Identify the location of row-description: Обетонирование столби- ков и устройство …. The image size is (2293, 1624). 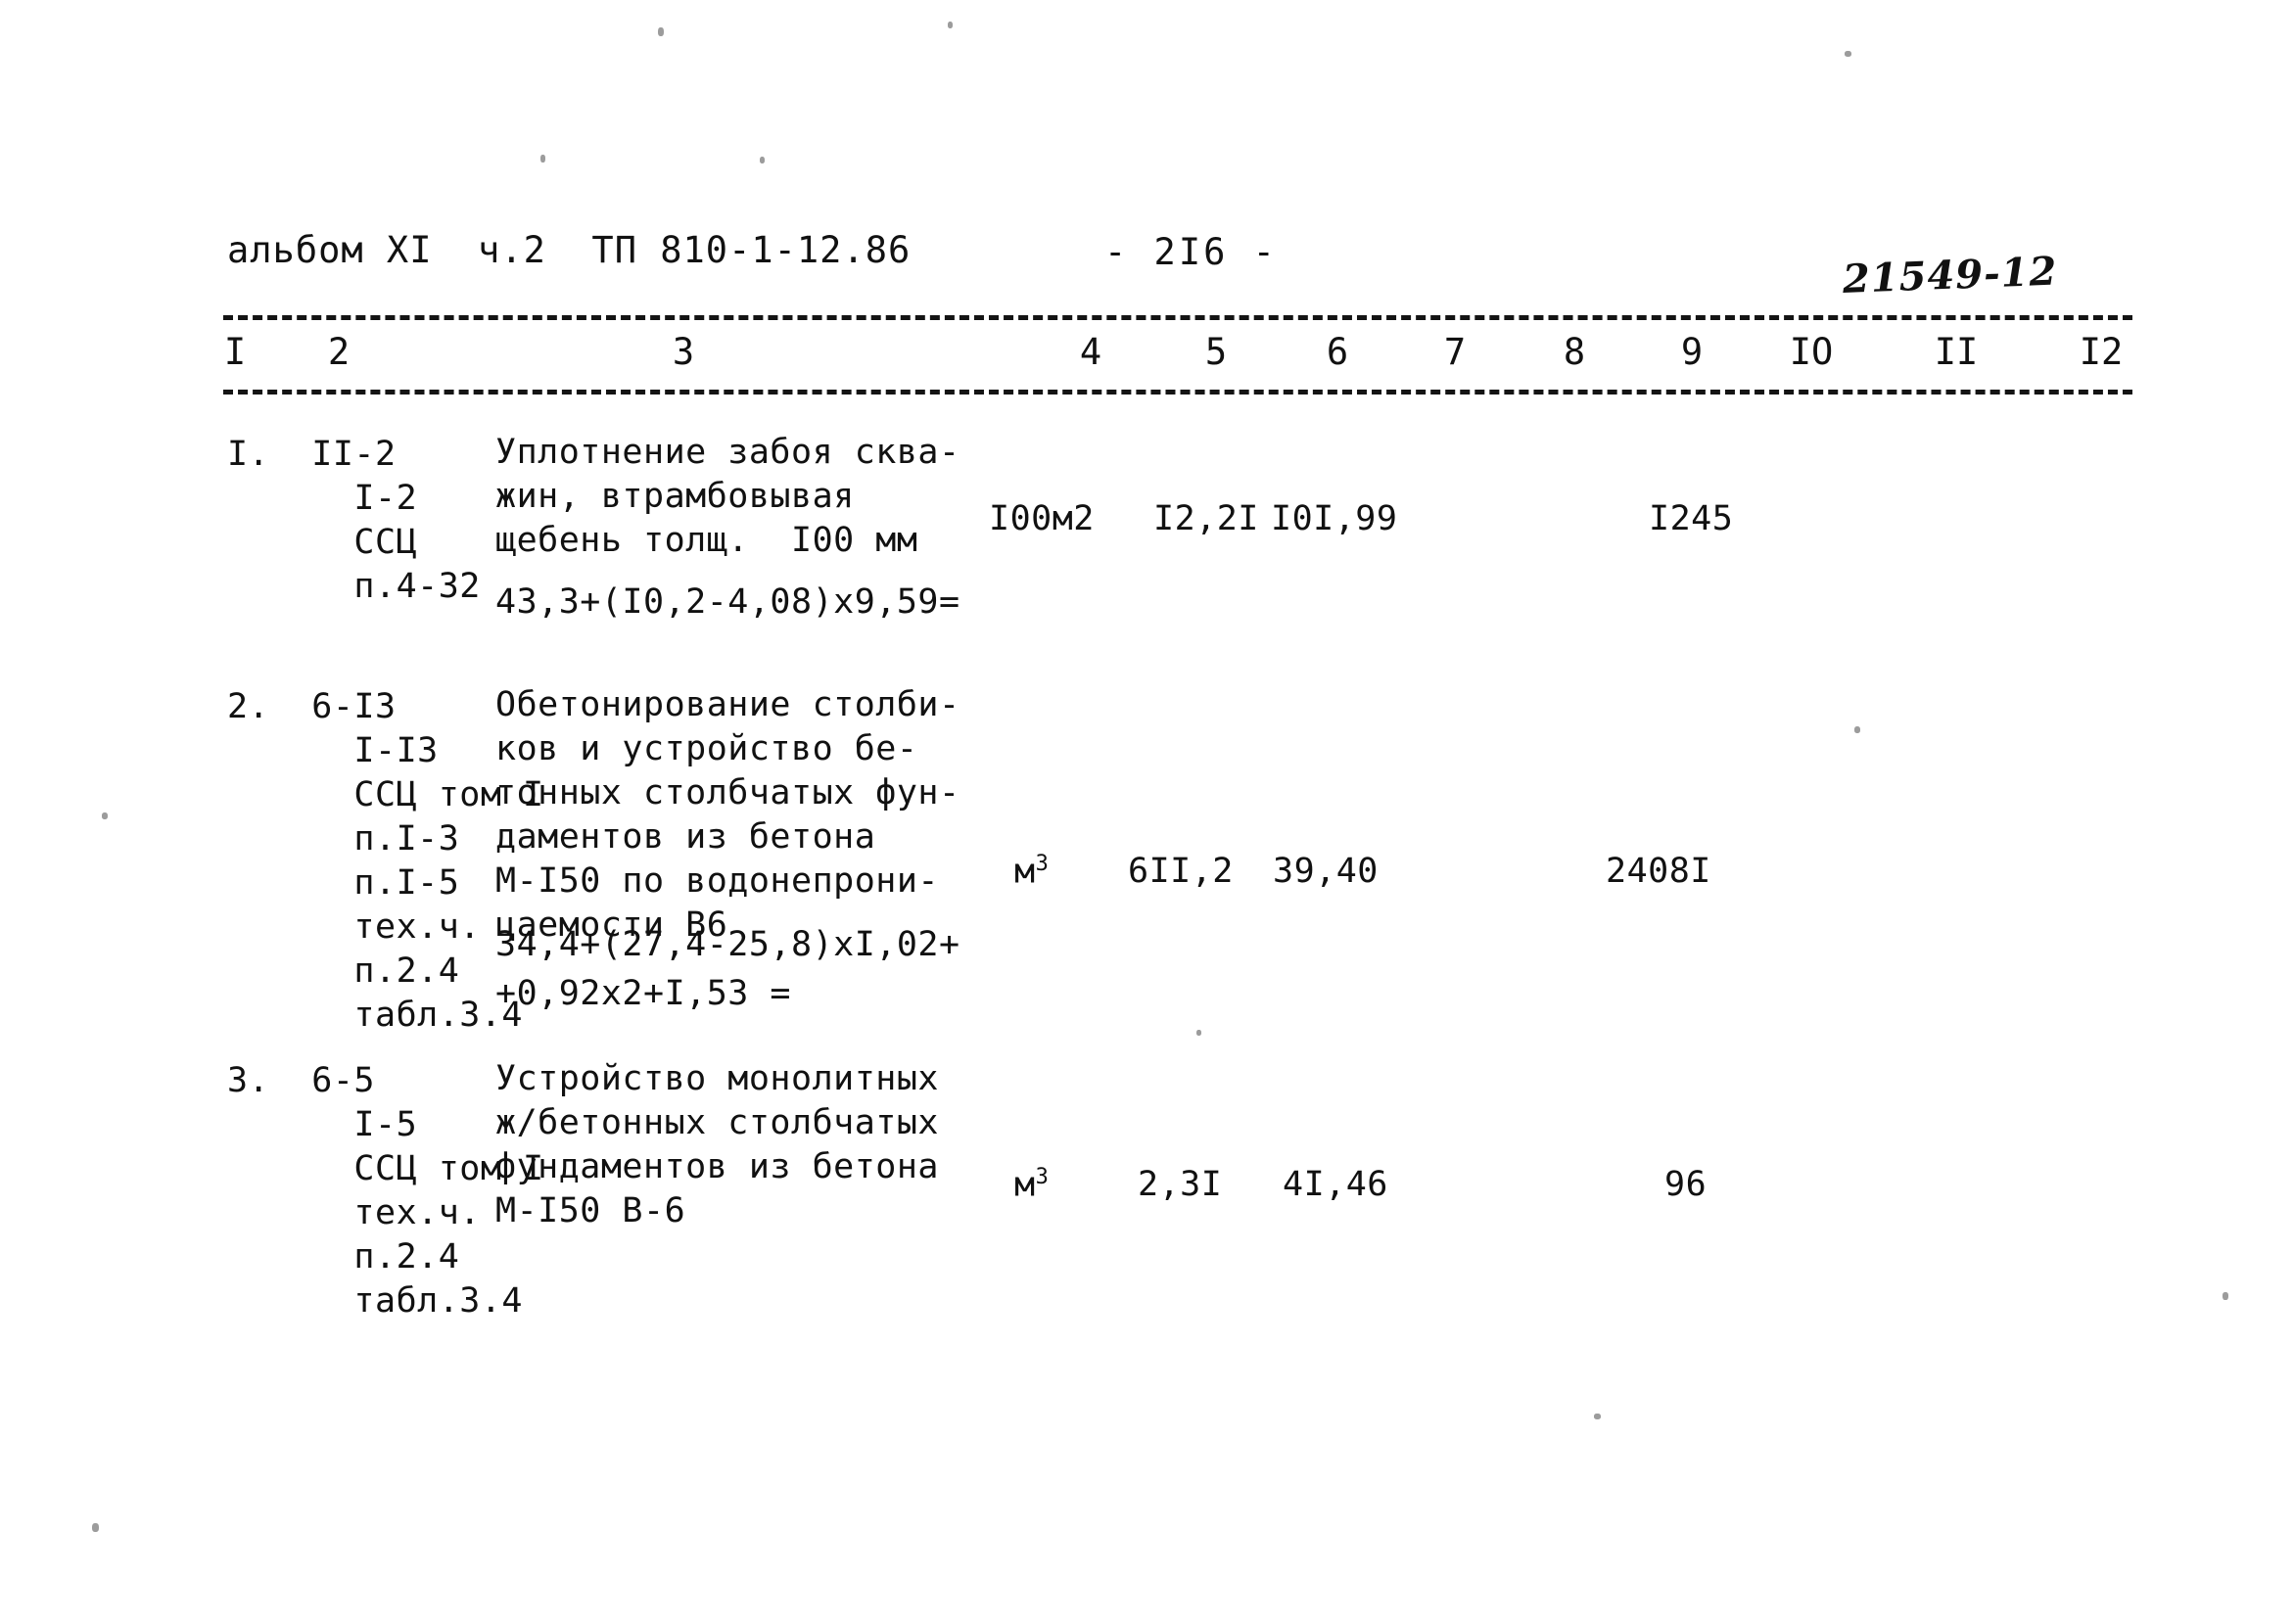
(727, 815).